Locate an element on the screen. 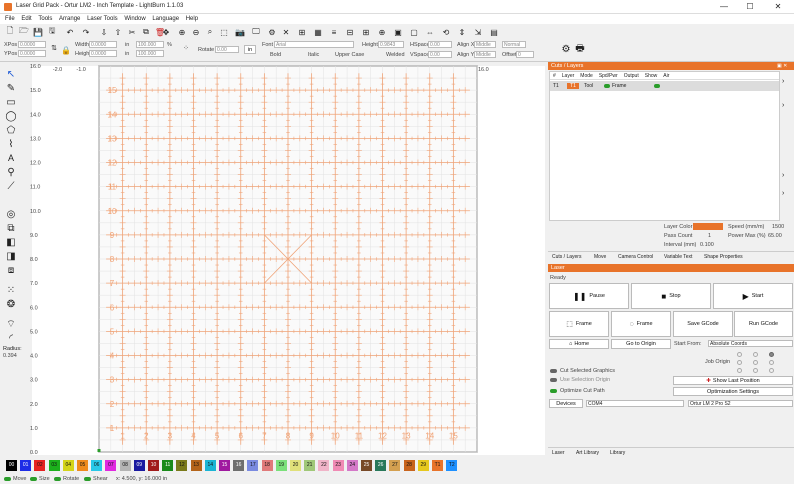 This screenshot has width=794, height=484. cut-shapes-icon: ⌔ is located at coordinates (11, 324).